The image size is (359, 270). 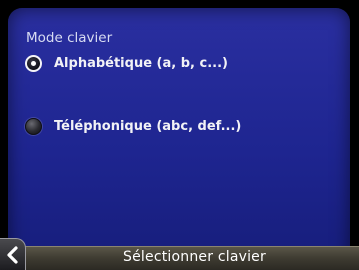 I want to click on section-title: Mode clavier, so click(x=69, y=38).